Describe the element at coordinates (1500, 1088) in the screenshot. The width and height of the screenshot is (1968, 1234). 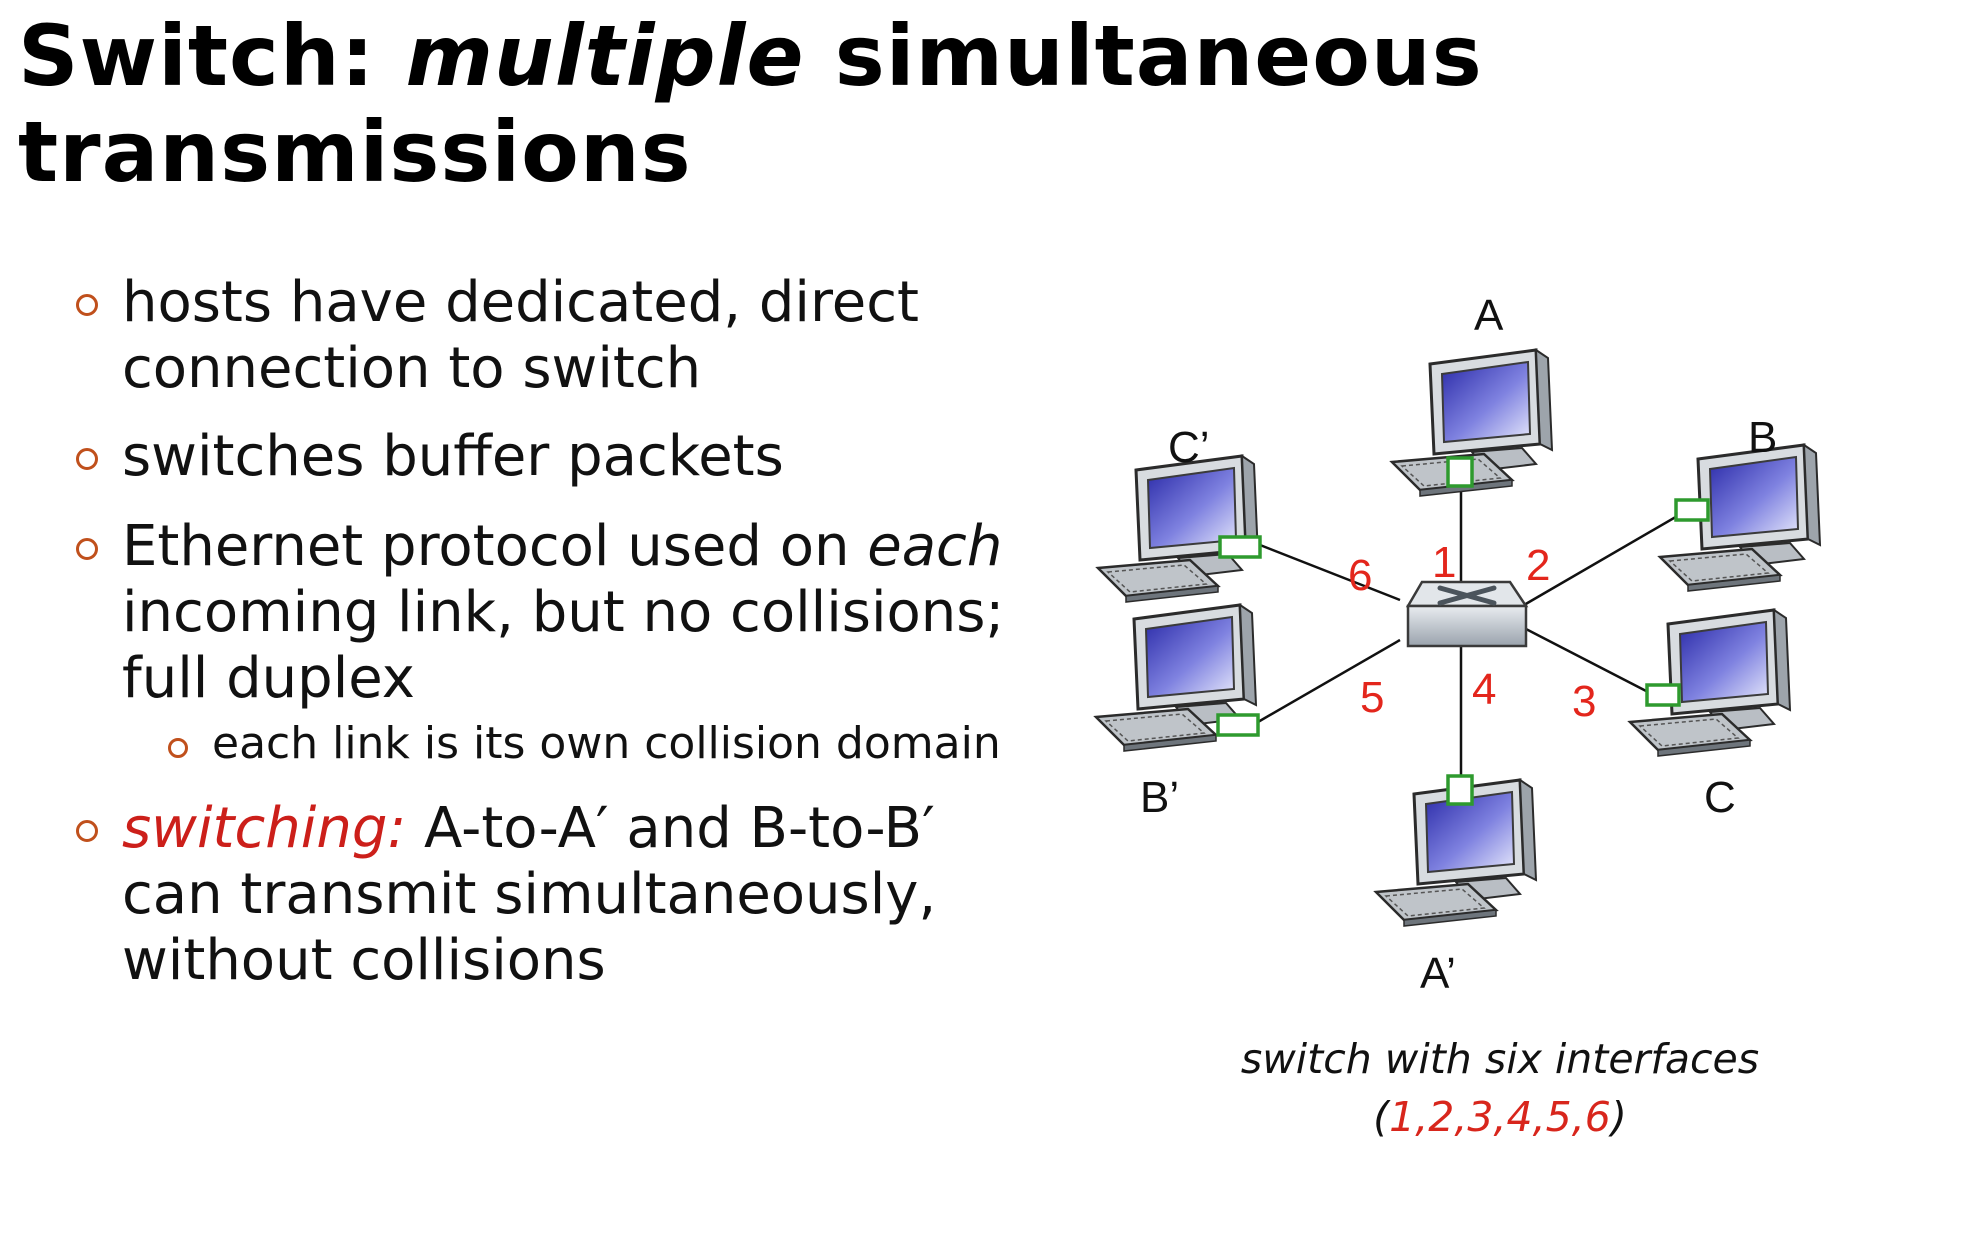
I see `diagram-caption: switch with six interfaces (1,2,3,4,5,6)` at that location.